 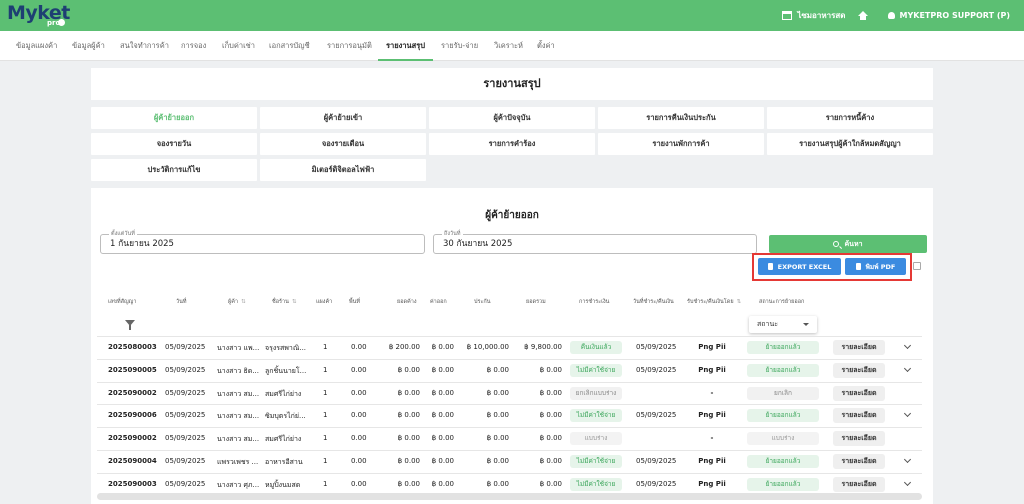 I want to click on payment-status-badge: แบบร่าง, so click(x=596, y=439).